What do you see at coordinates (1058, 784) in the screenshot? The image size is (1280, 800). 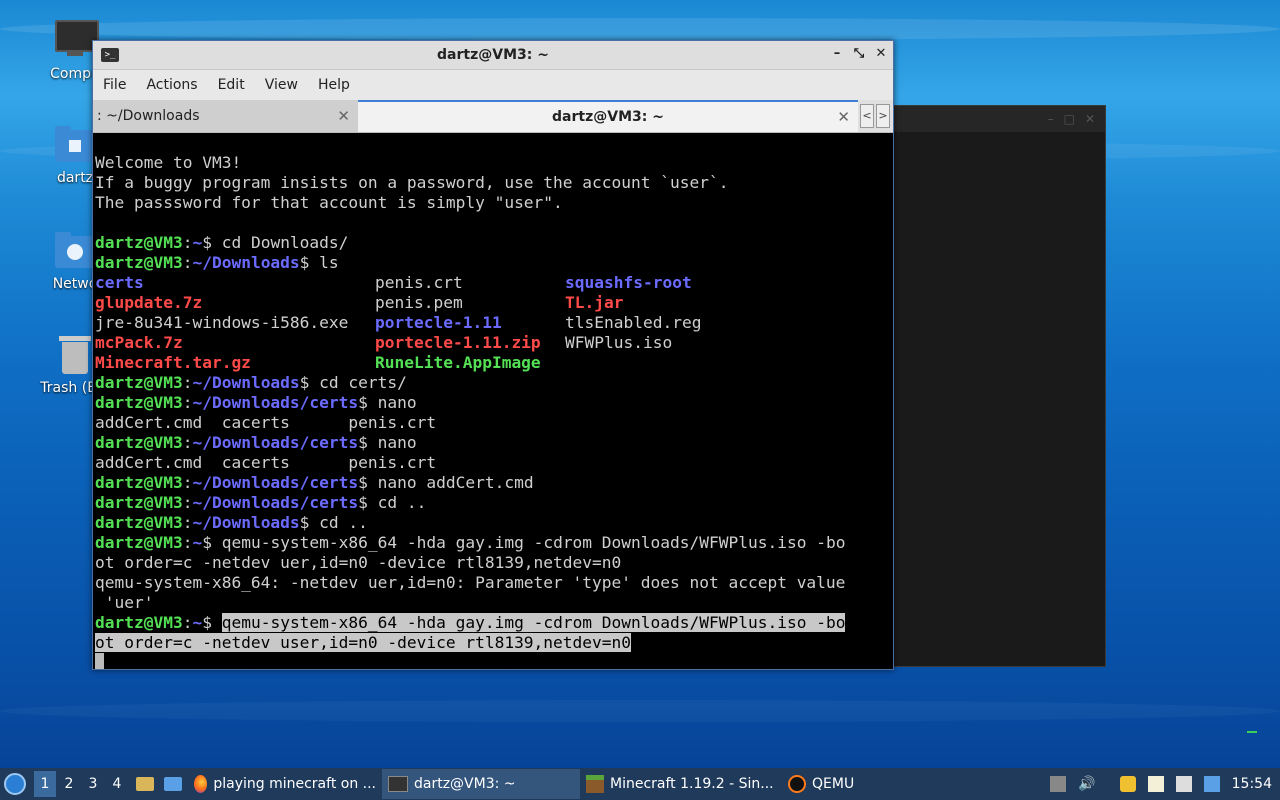 I see `updates-icon` at bounding box center [1058, 784].